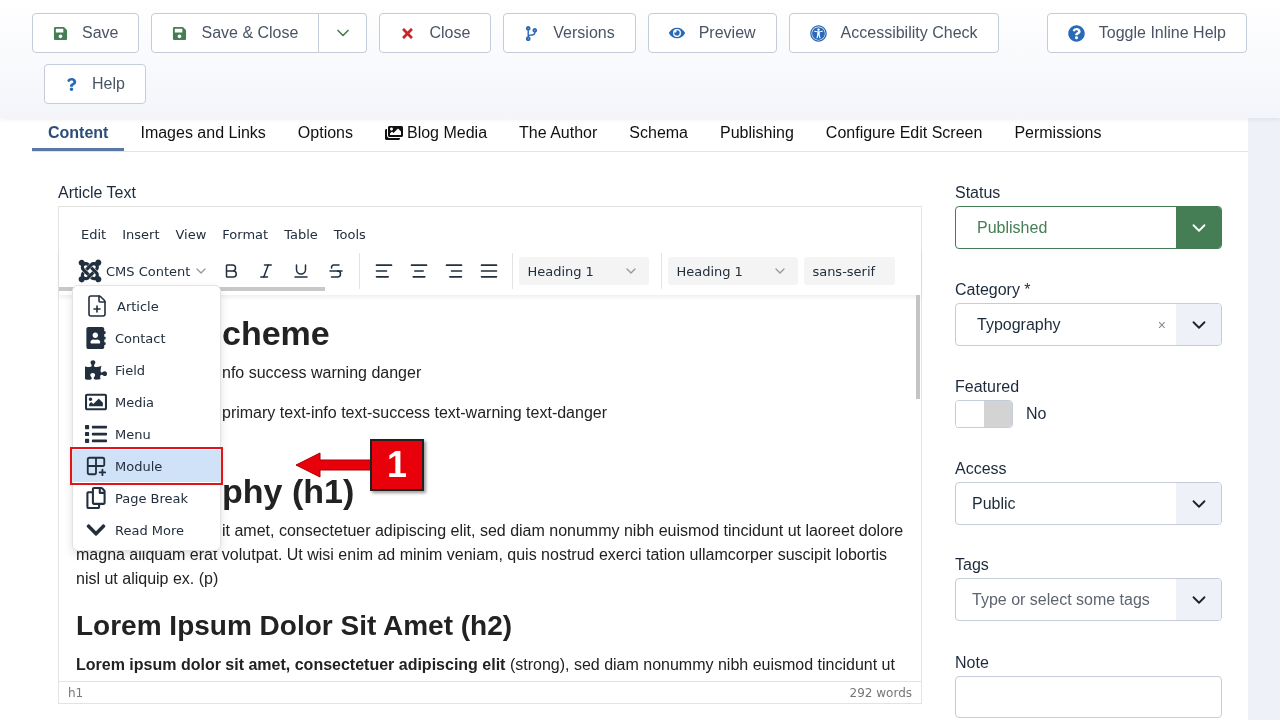  I want to click on dropdown-item: Contact, so click(146, 338).